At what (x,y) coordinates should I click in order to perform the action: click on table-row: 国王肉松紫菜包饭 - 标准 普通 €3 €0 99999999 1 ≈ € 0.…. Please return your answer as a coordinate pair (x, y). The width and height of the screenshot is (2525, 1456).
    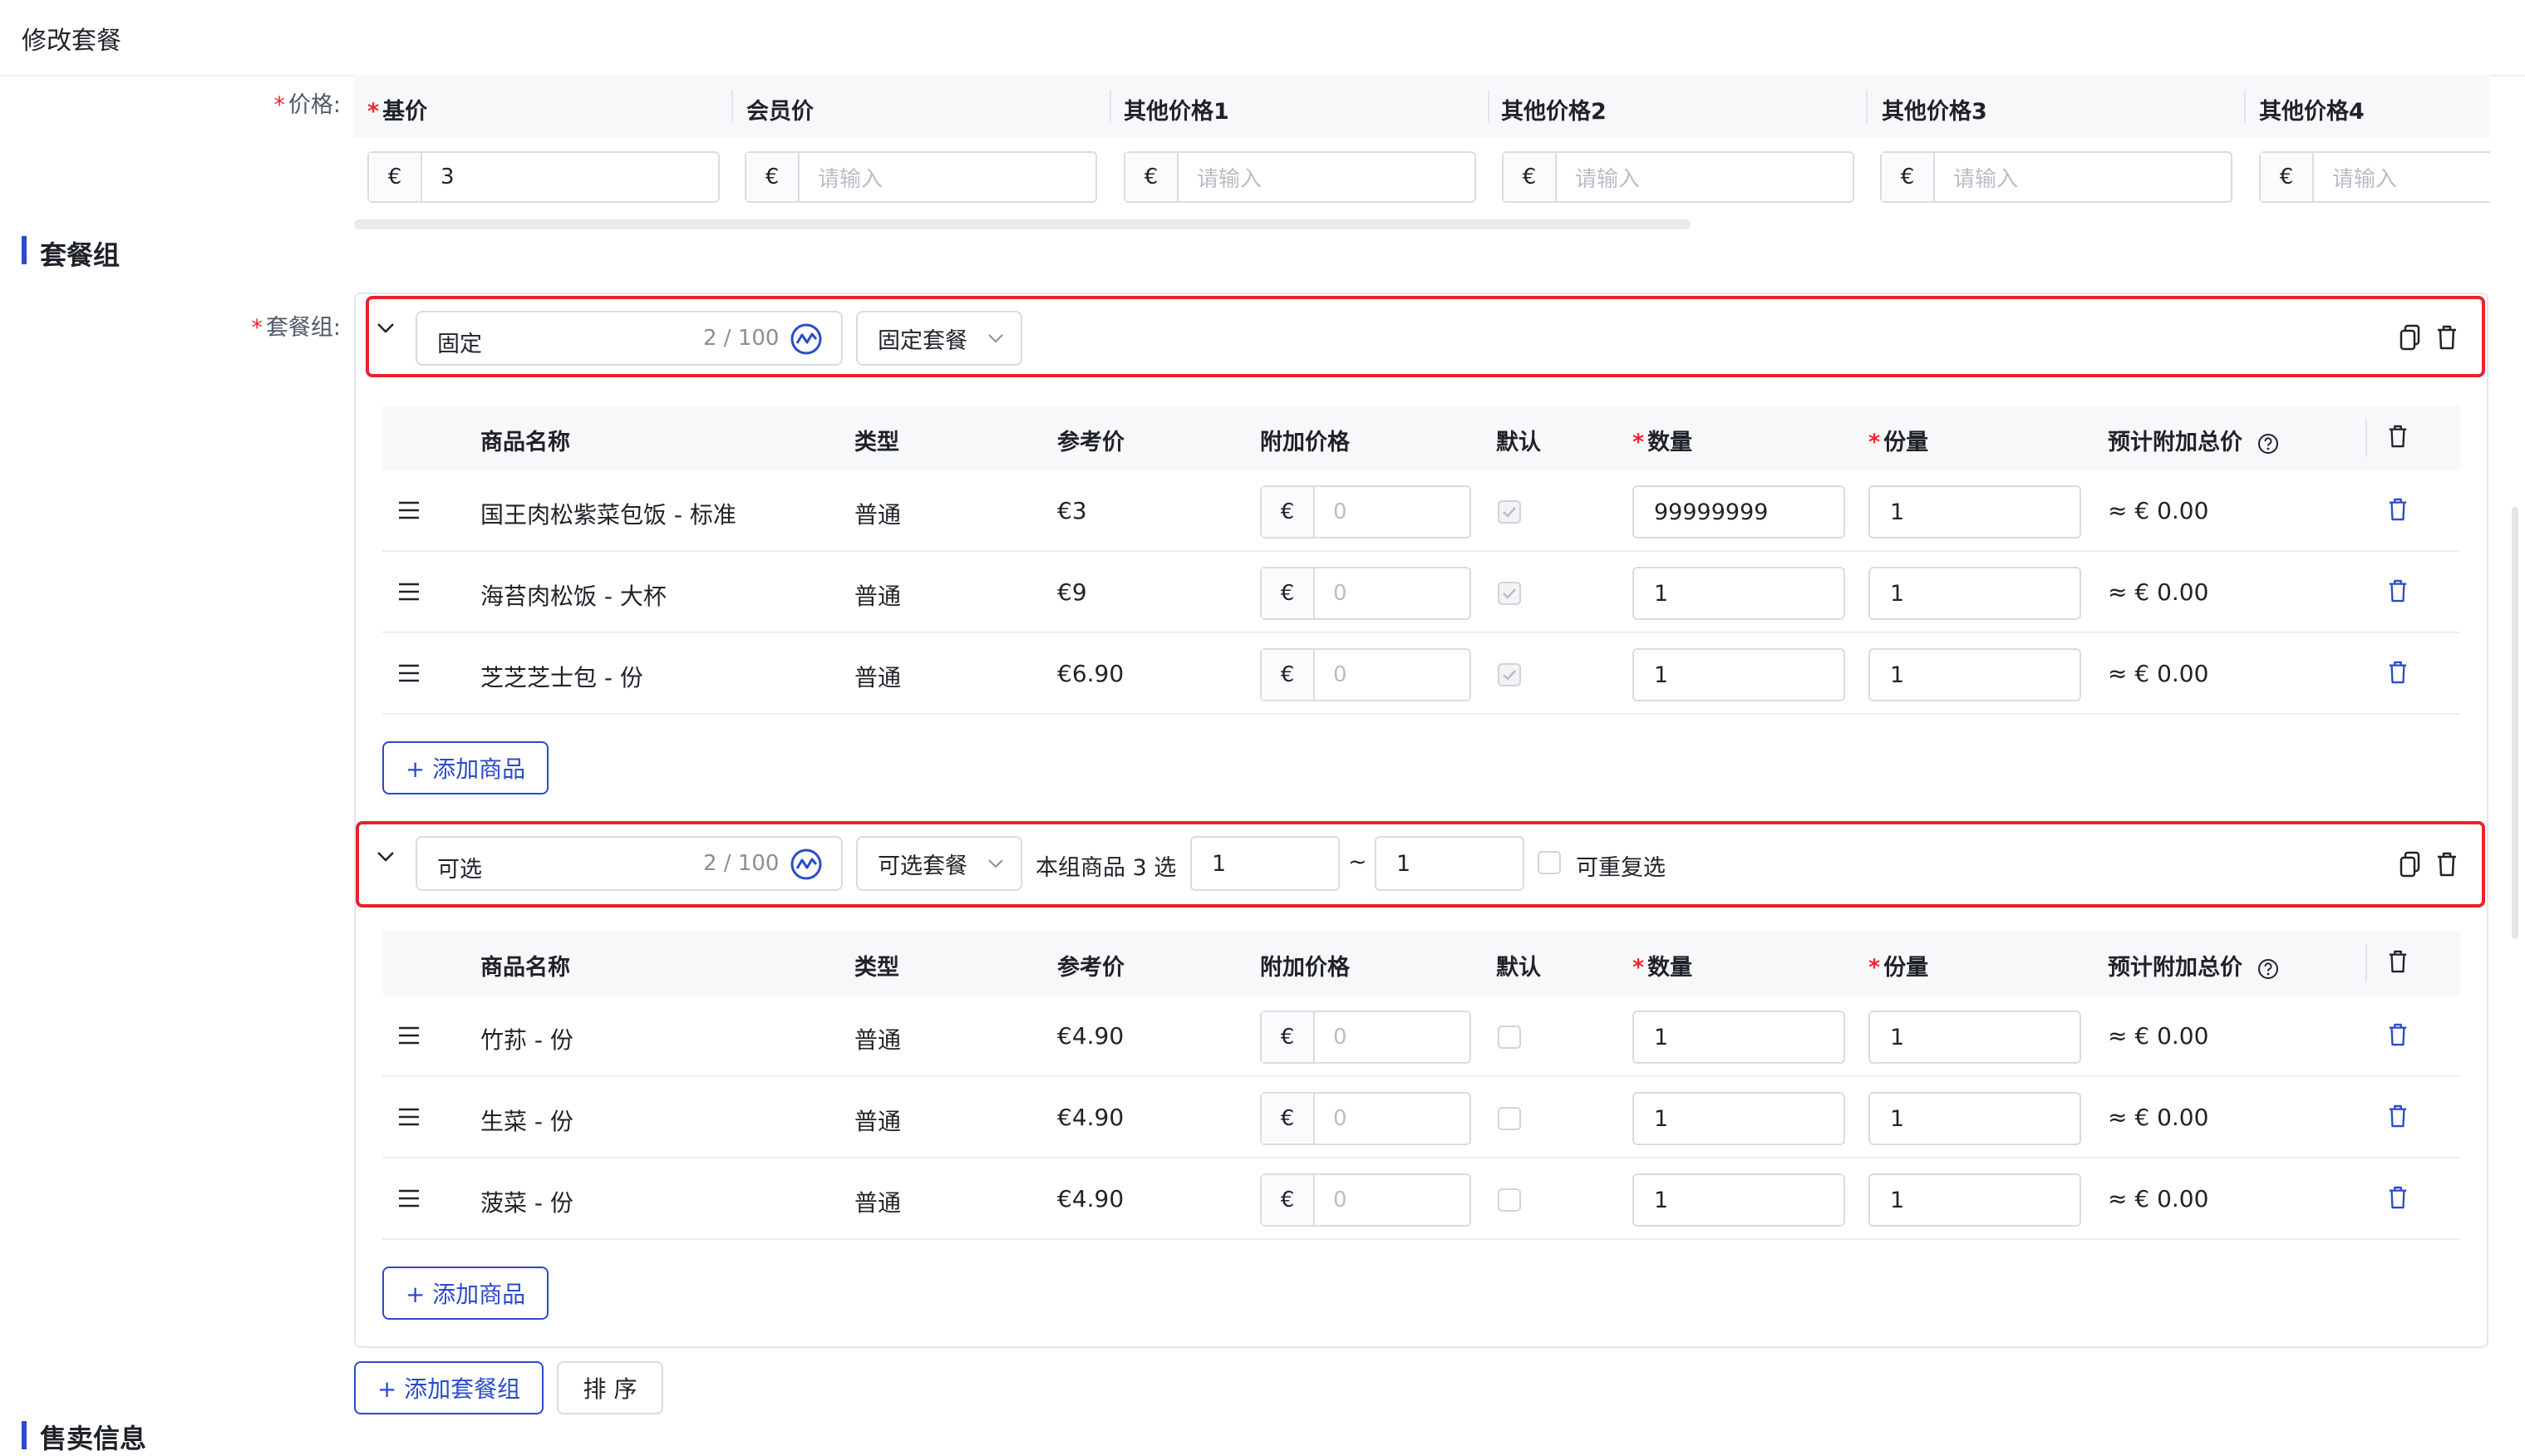
    Looking at the image, I should click on (1421, 511).